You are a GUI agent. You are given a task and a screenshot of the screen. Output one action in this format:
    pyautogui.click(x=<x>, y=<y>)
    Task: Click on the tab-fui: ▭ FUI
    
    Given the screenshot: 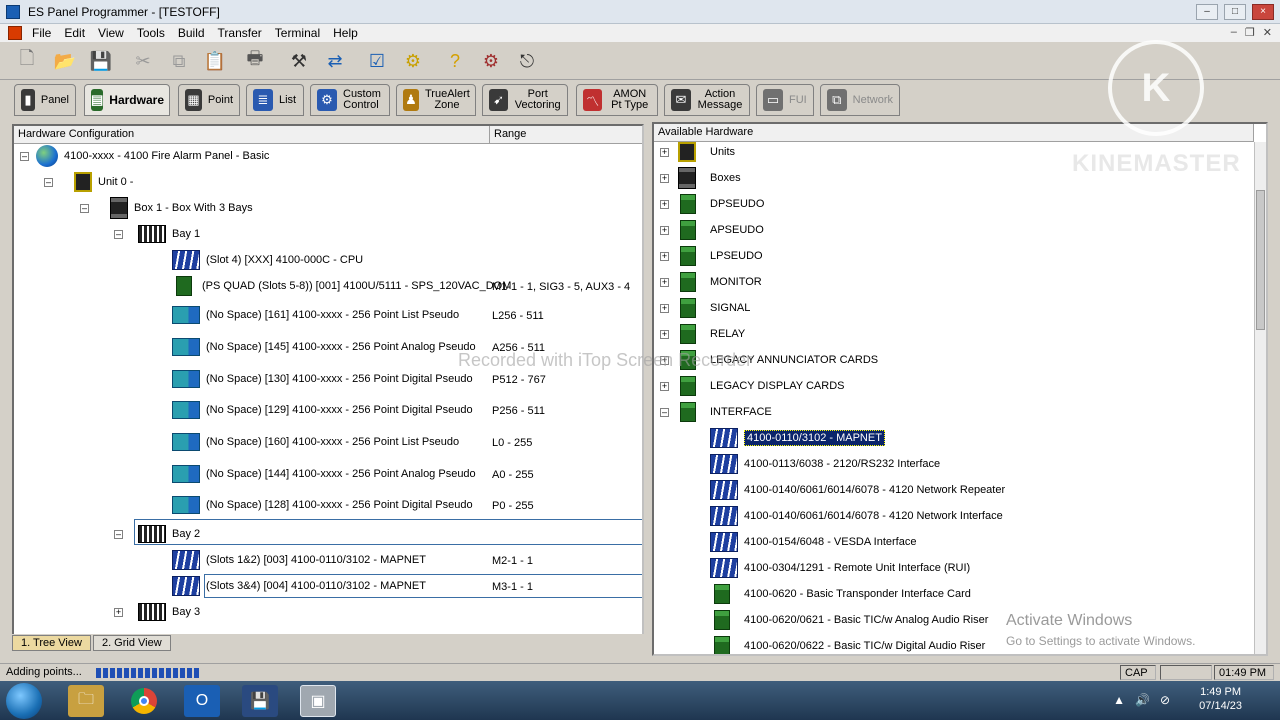 What is the action you would take?
    pyautogui.click(x=785, y=100)
    